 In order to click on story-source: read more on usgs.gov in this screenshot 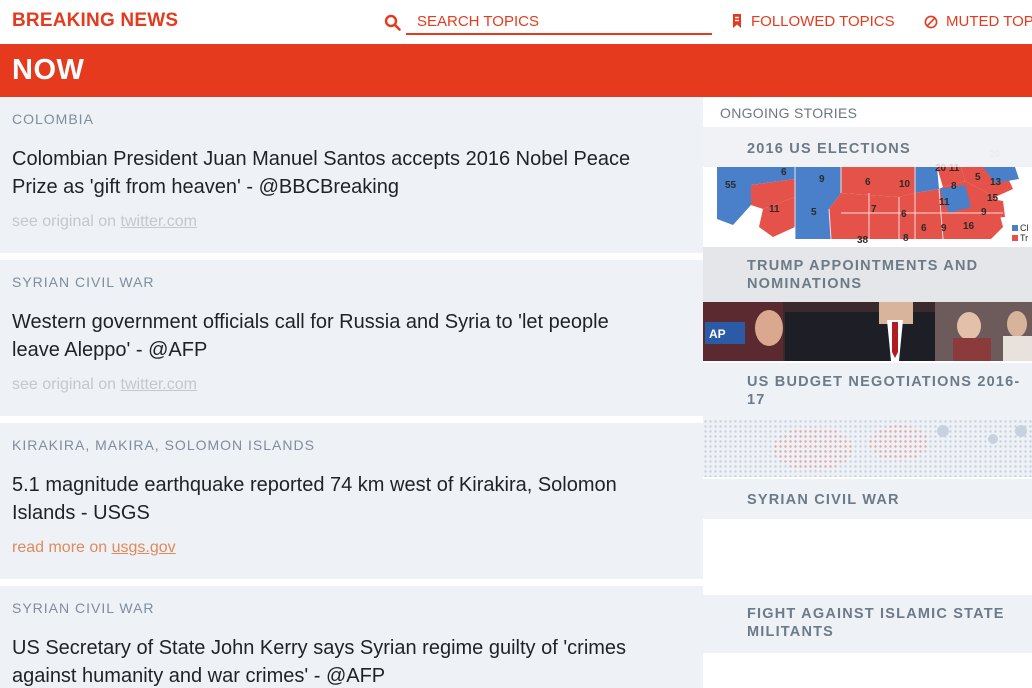, I will do `click(94, 548)`.